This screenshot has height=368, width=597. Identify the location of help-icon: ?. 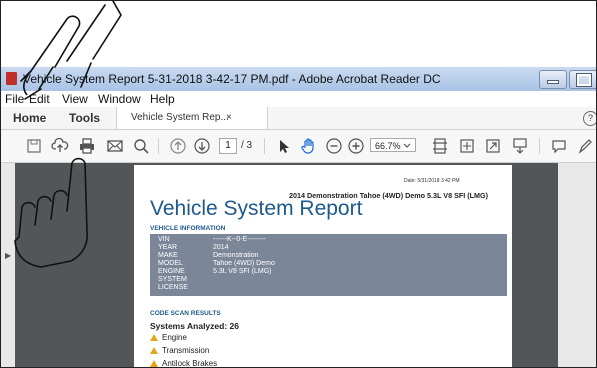
(589, 118).